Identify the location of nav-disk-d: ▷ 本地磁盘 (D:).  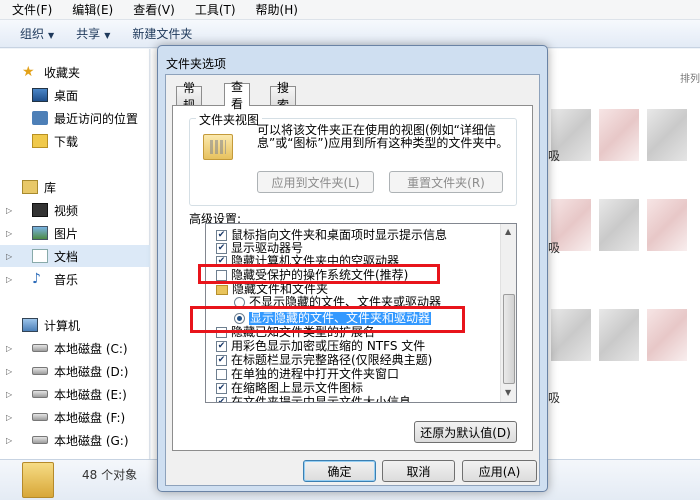
(75, 371).